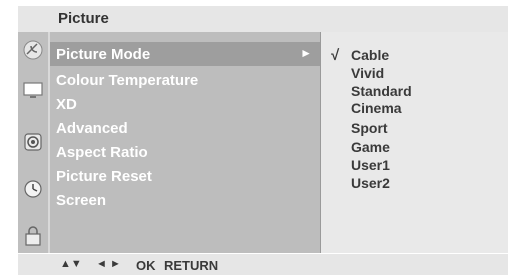 This screenshot has width=519, height=275. What do you see at coordinates (263, 264) in the screenshot?
I see `footer-hint-bar: ▲▼ ◄ ► OK RETURN` at bounding box center [263, 264].